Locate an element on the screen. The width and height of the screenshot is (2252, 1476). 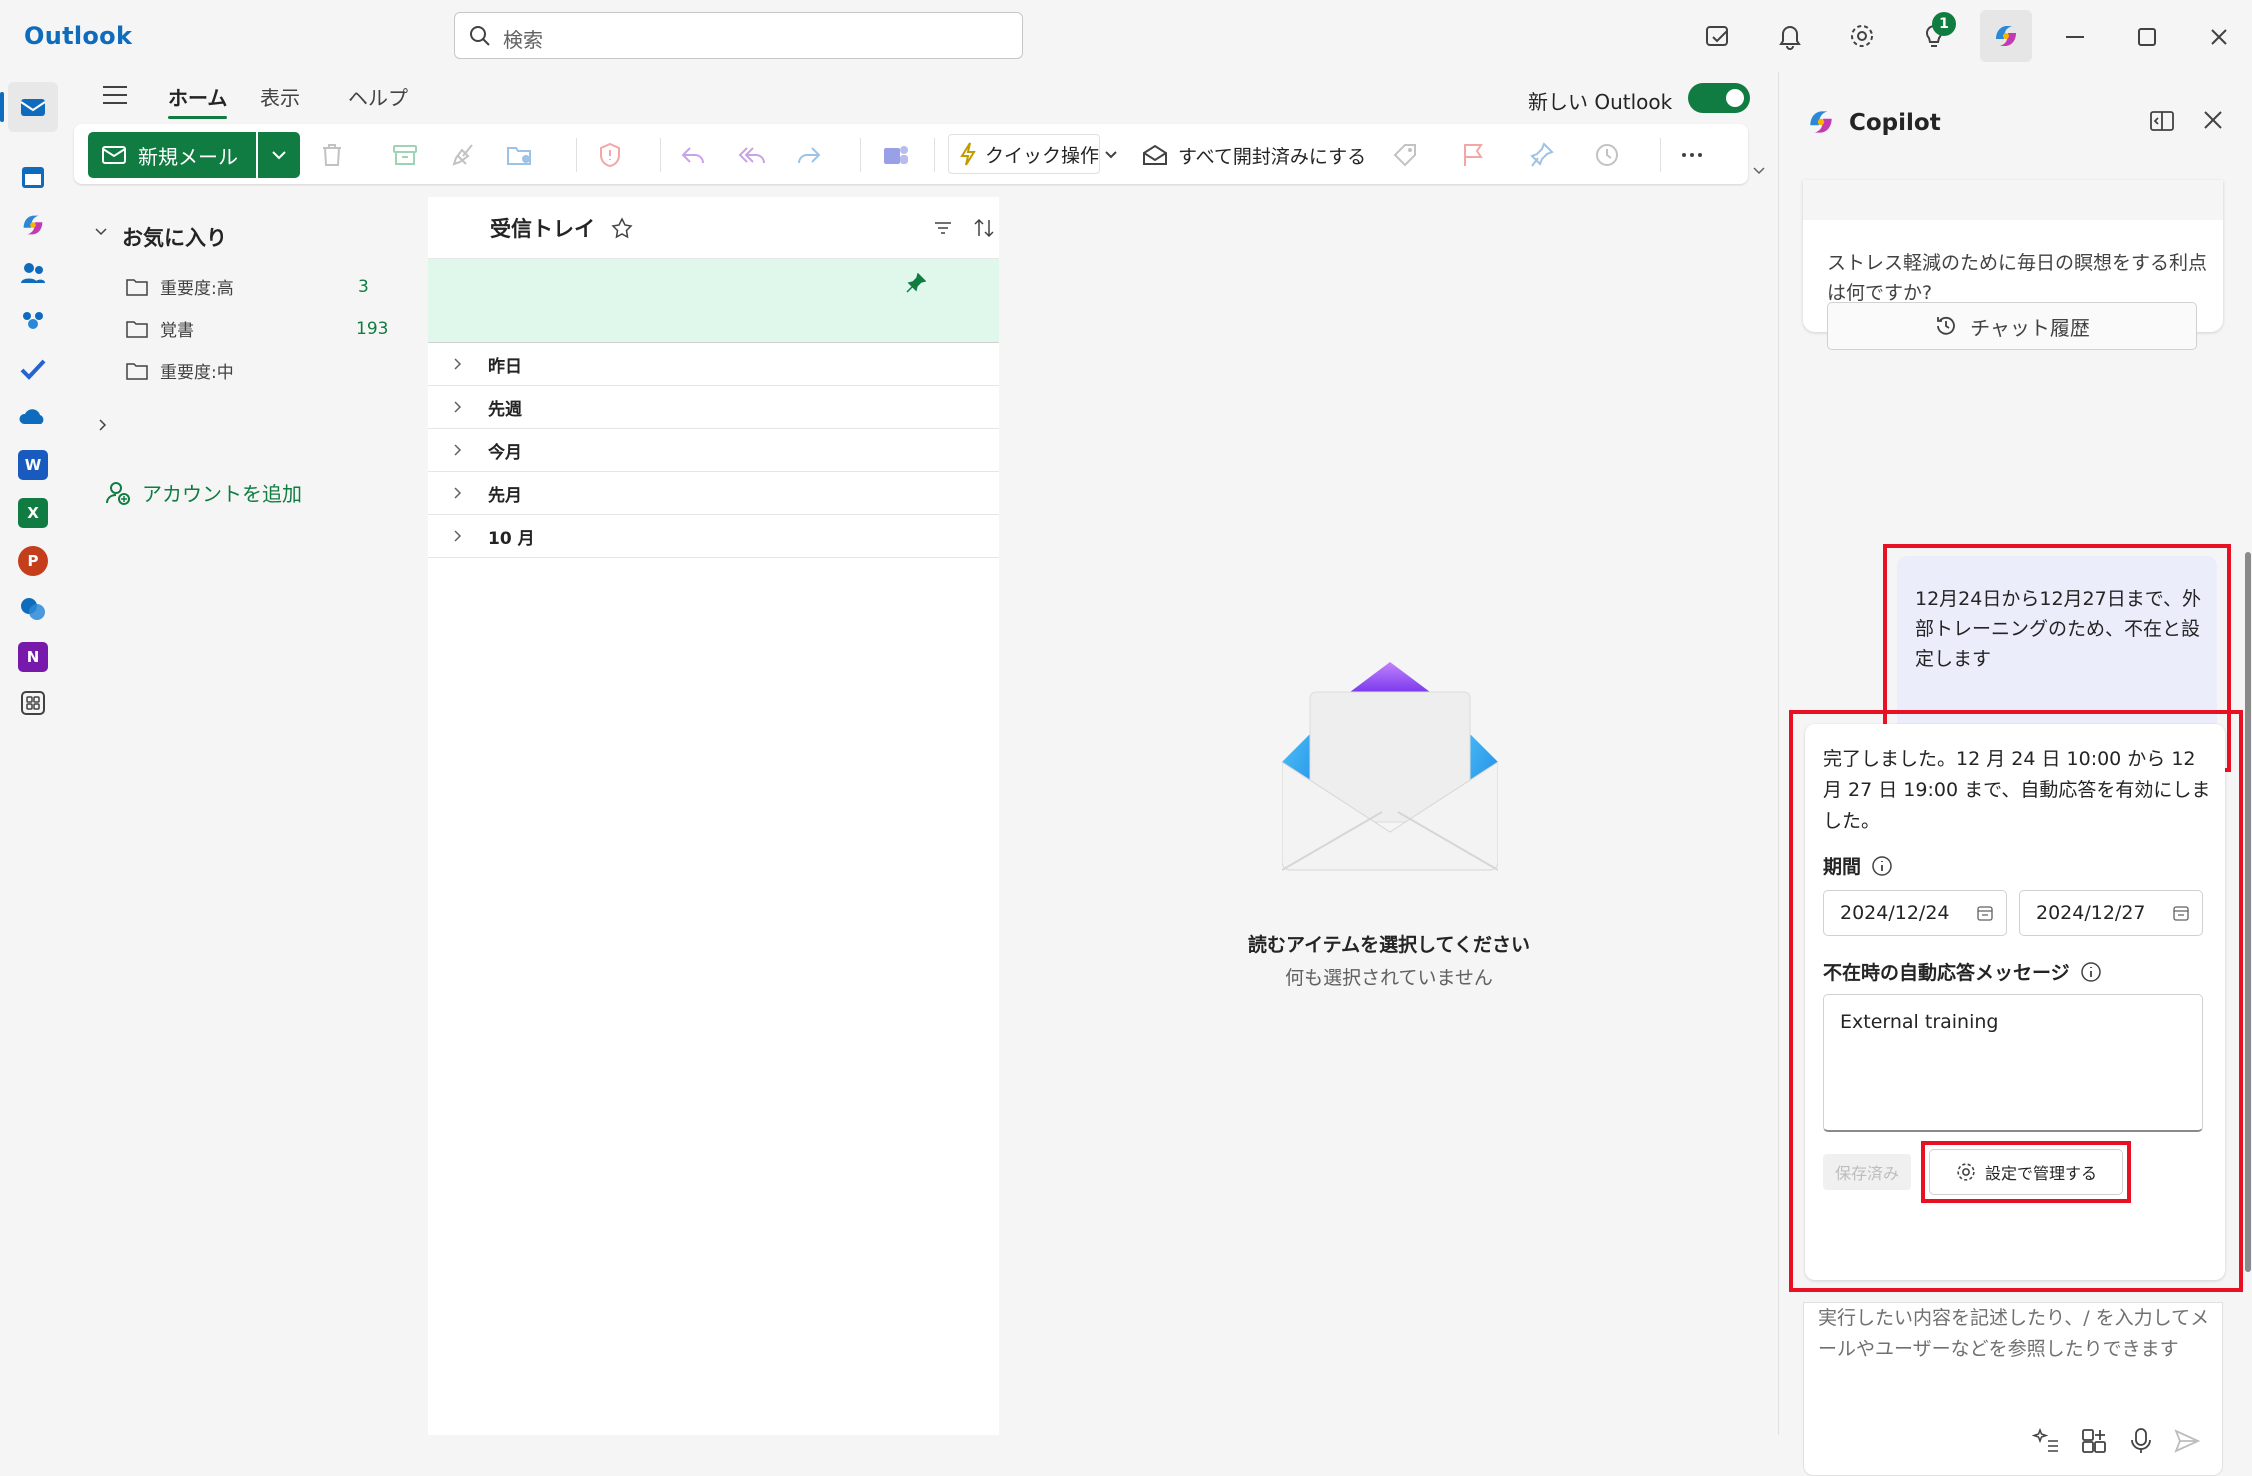
new-mail-button: 新規メール is located at coordinates (172, 155).